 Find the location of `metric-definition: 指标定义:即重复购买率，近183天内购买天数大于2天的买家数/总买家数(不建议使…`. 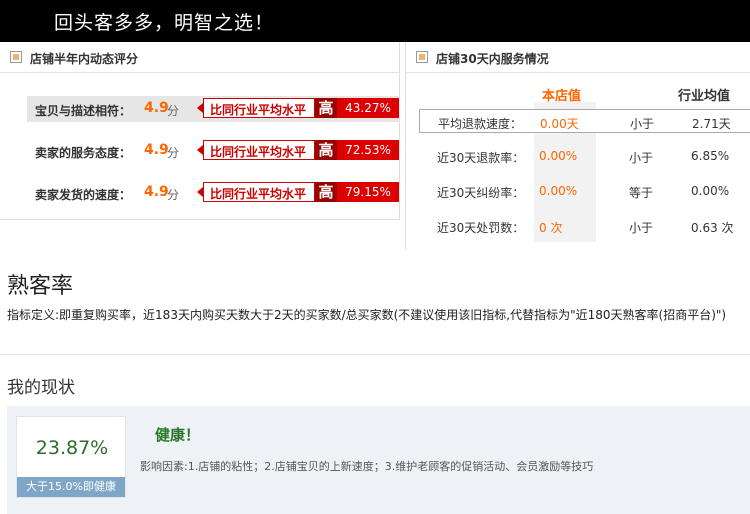

metric-definition: 指标定义:即重复购买率，近183天内购买天数大于2天的买家数/总买家数(不建议使… is located at coordinates (367, 315).